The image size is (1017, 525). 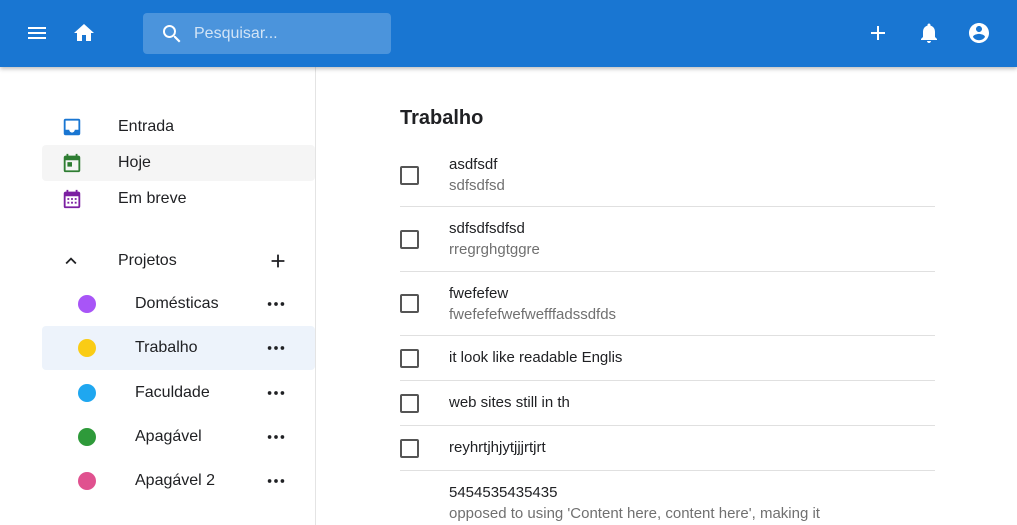 I want to click on search-bar, so click(x=267, y=33).